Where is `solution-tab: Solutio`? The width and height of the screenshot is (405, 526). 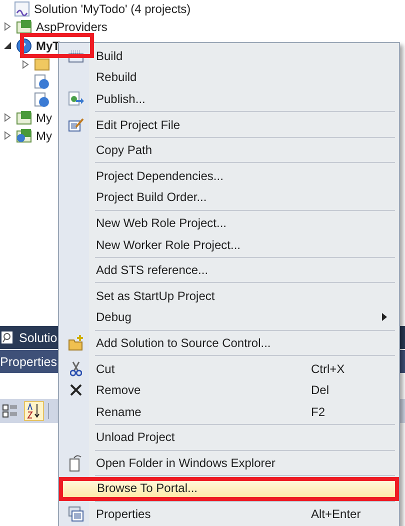
solution-tab: Solutio is located at coordinates (38, 337).